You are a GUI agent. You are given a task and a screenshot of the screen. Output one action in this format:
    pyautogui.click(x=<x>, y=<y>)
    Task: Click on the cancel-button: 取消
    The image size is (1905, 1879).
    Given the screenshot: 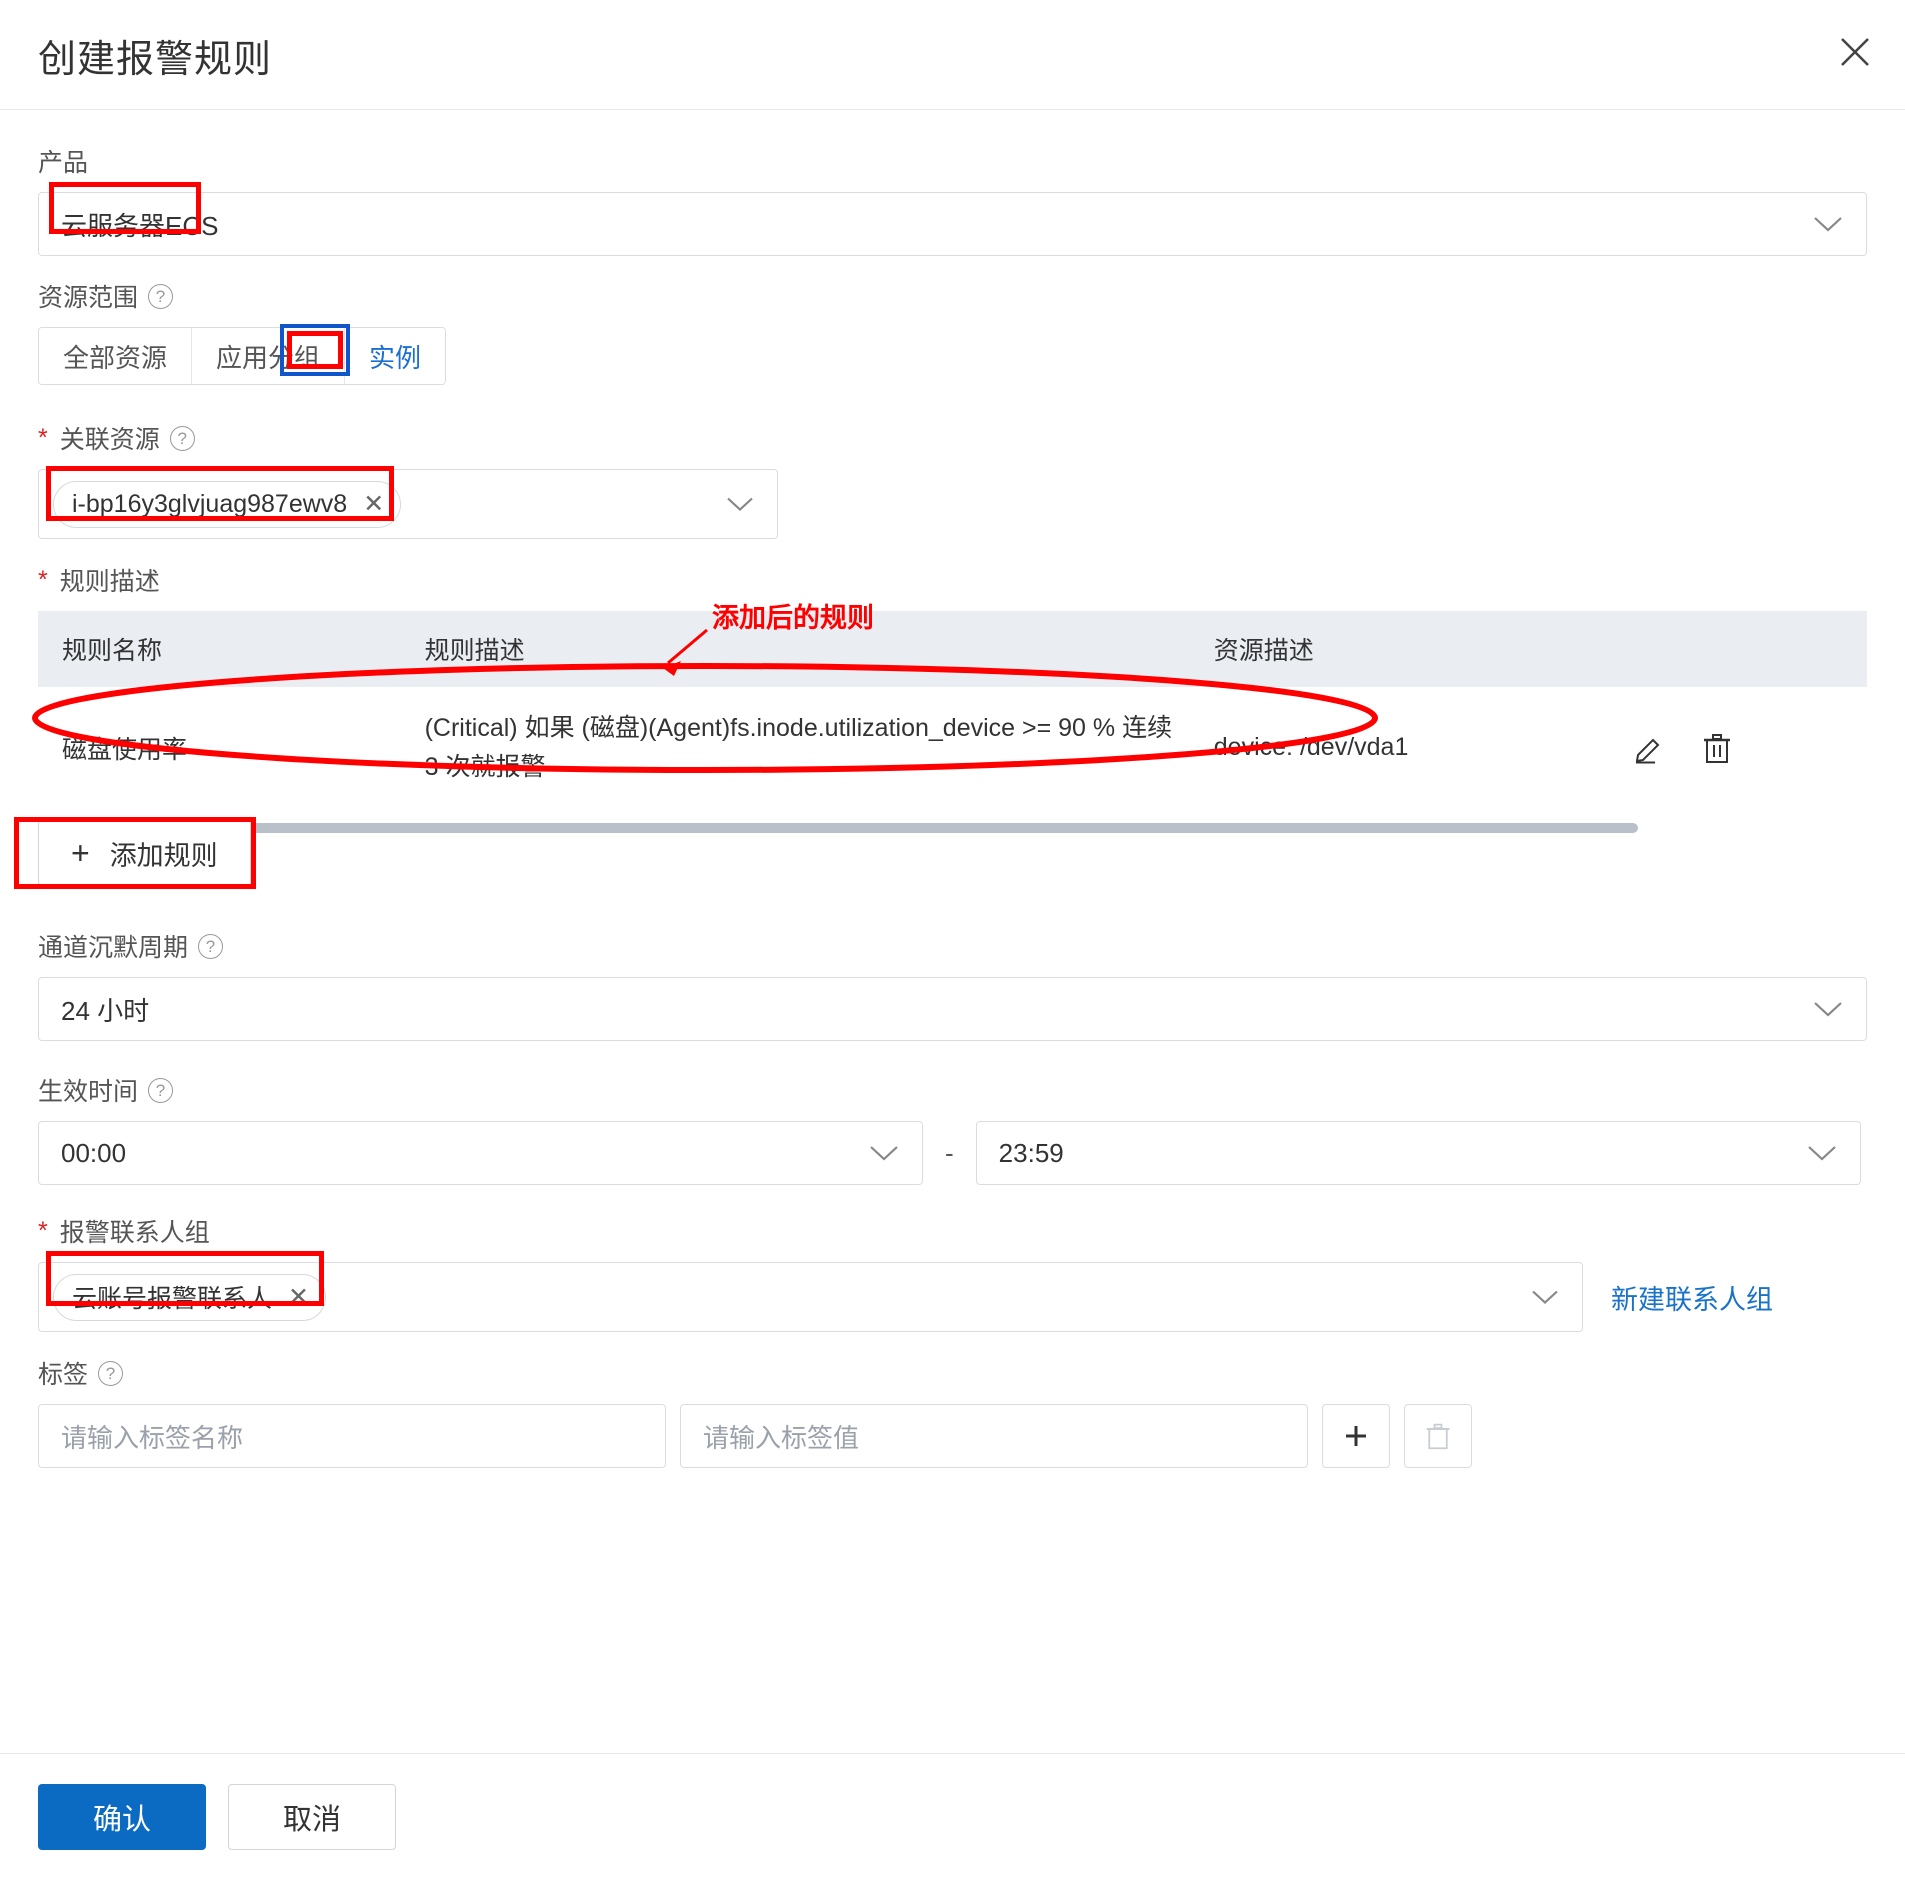 What is the action you would take?
    pyautogui.click(x=312, y=1816)
    